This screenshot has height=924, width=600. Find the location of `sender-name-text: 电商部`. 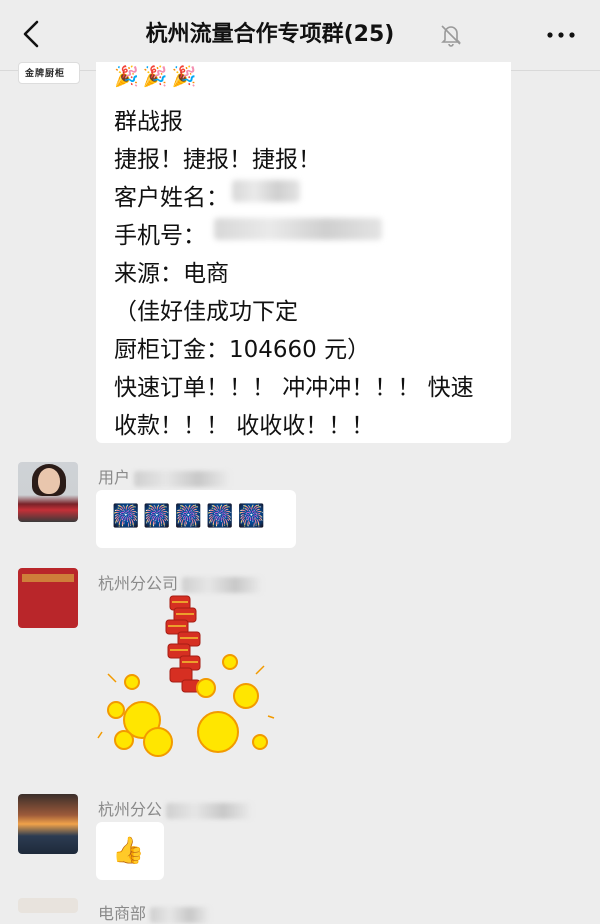

sender-name-text: 电商部 is located at coordinates (122, 913).